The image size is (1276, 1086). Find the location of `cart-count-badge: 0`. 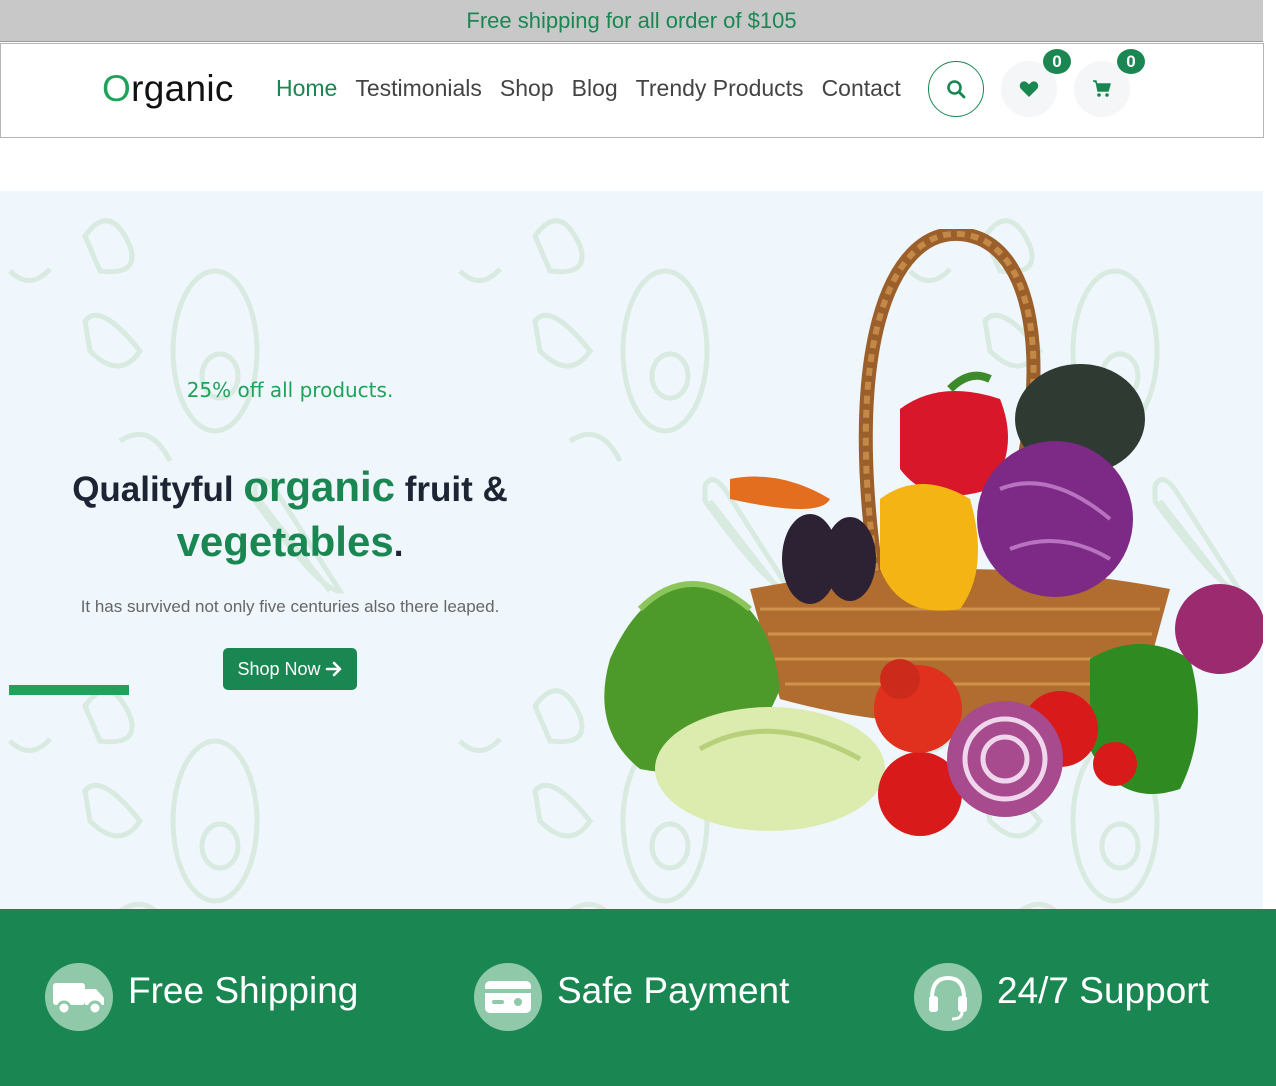

cart-count-badge: 0 is located at coordinates (1131, 61).